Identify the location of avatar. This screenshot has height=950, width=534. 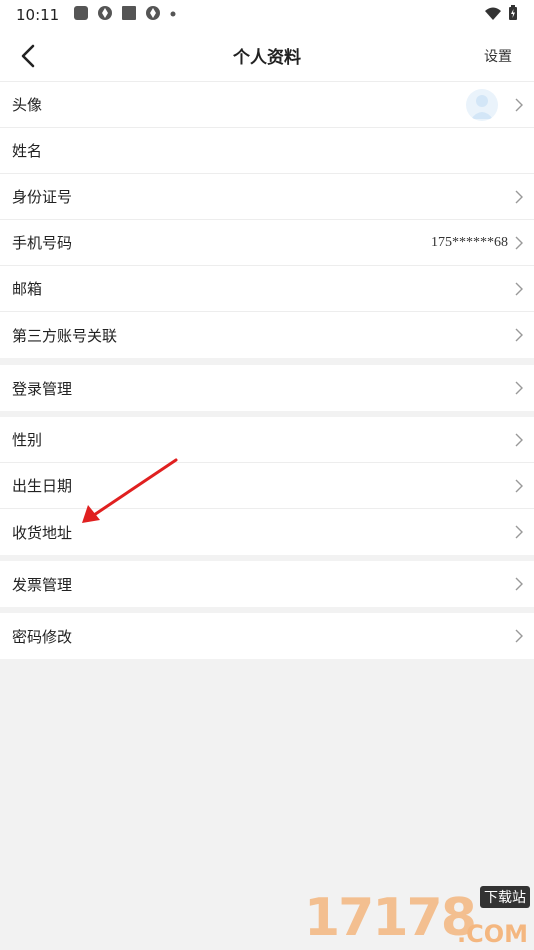
(482, 105).